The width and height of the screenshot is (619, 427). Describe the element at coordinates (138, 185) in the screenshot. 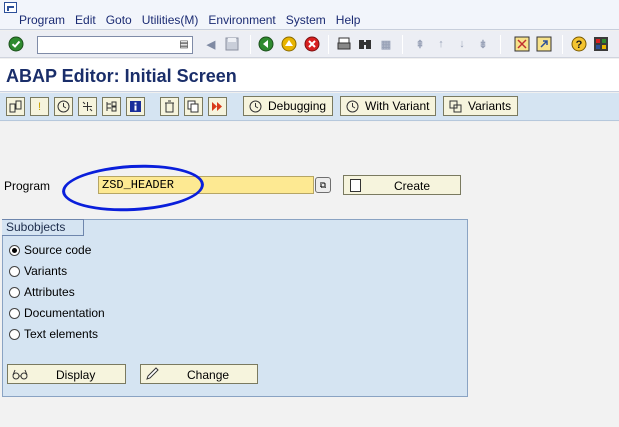

I see `program-input-value: ZSD_HEADER` at that location.